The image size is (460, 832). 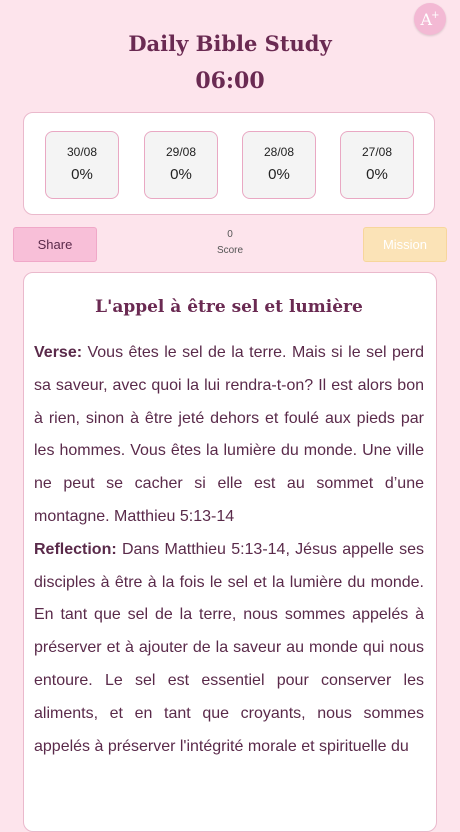 What do you see at coordinates (58, 352) in the screenshot?
I see `verse-label: Verse:` at bounding box center [58, 352].